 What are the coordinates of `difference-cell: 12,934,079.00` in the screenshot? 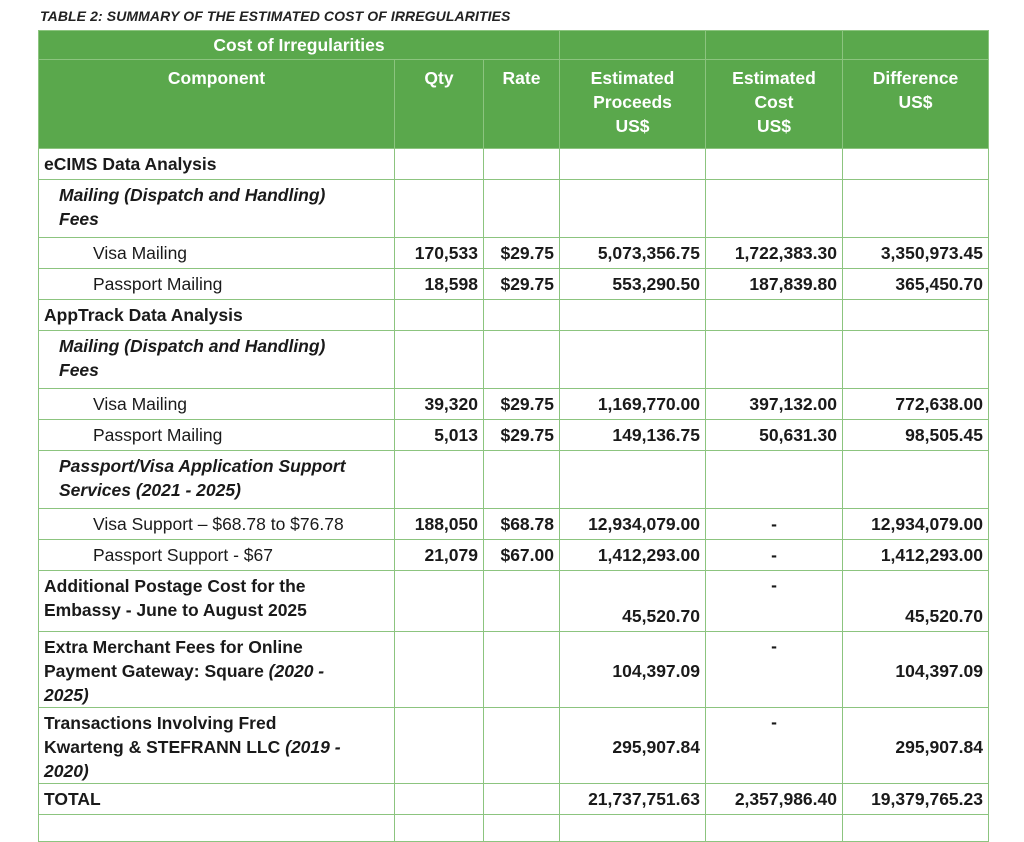 It's located at (915, 524).